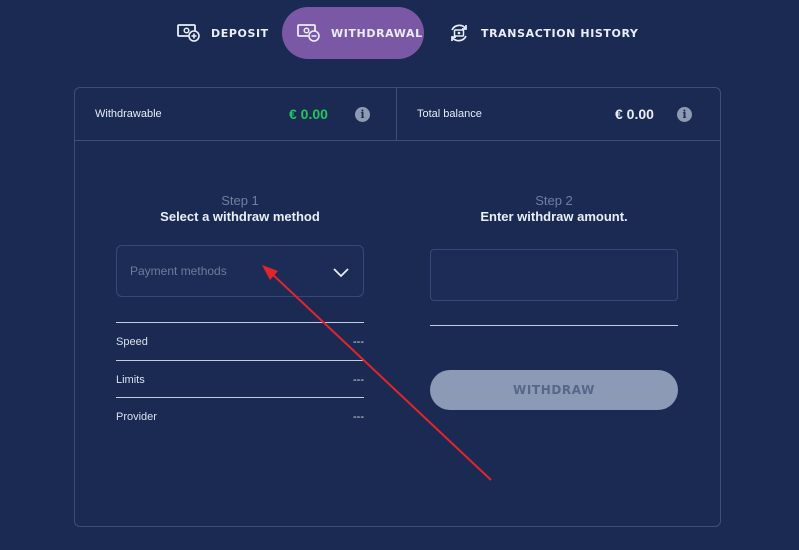 The width and height of the screenshot is (799, 550). I want to click on speed-value: ---, so click(358, 342).